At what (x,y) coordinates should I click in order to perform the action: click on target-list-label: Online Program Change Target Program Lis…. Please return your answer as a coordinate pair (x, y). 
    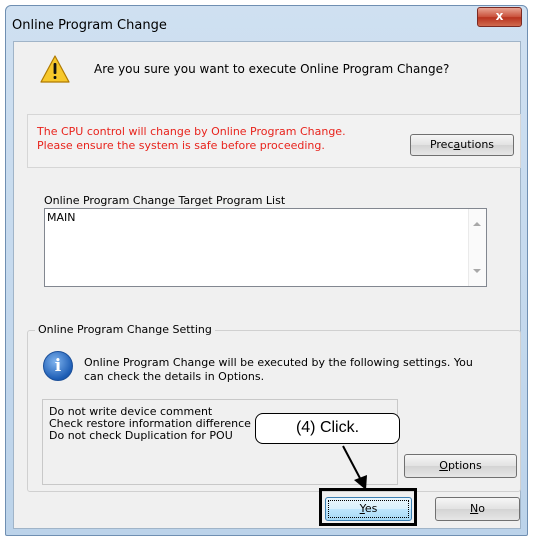
    Looking at the image, I should click on (165, 200).